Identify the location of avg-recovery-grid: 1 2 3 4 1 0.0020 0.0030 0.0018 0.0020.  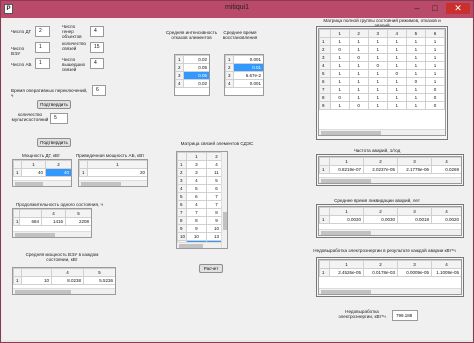
(390, 221).